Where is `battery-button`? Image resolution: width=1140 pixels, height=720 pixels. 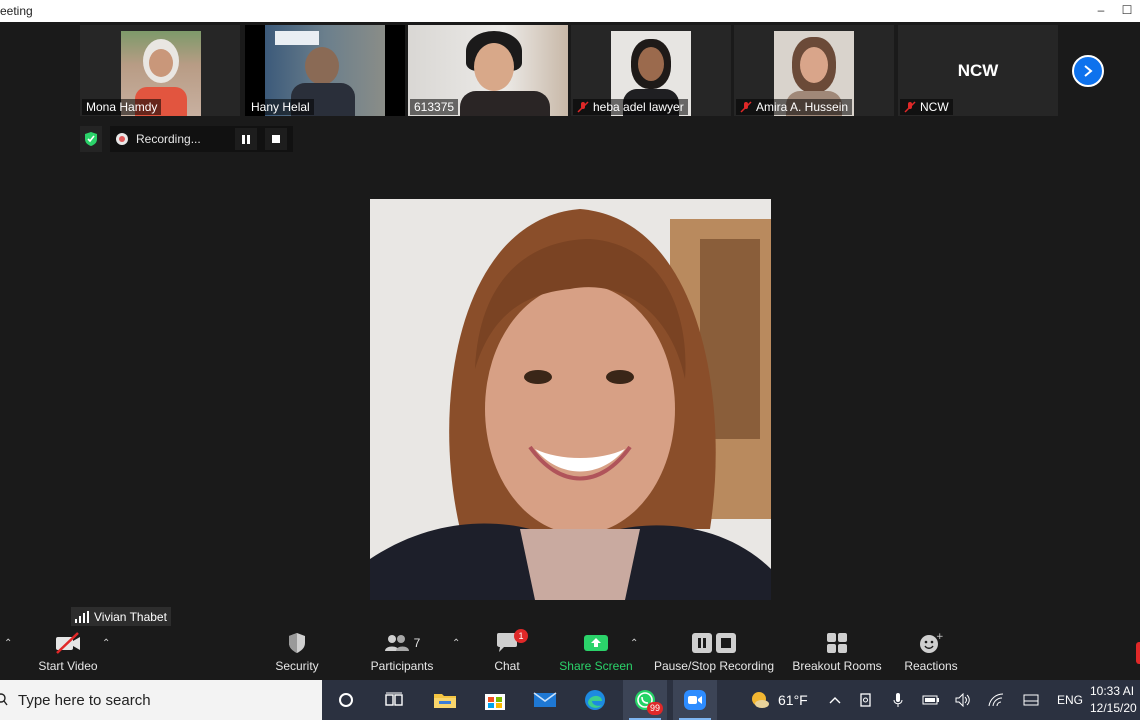 battery-button is located at coordinates (931, 700).